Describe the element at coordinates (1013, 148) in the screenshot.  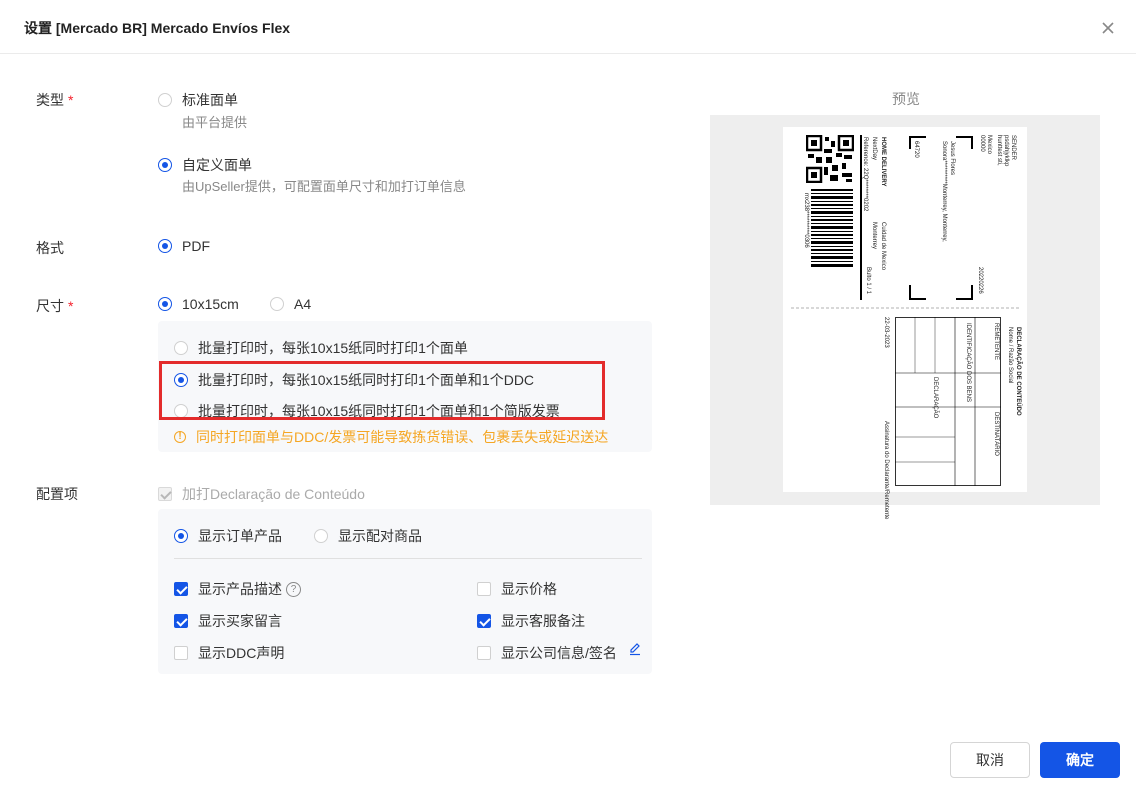
I see `sender-line1: SENDER` at that location.